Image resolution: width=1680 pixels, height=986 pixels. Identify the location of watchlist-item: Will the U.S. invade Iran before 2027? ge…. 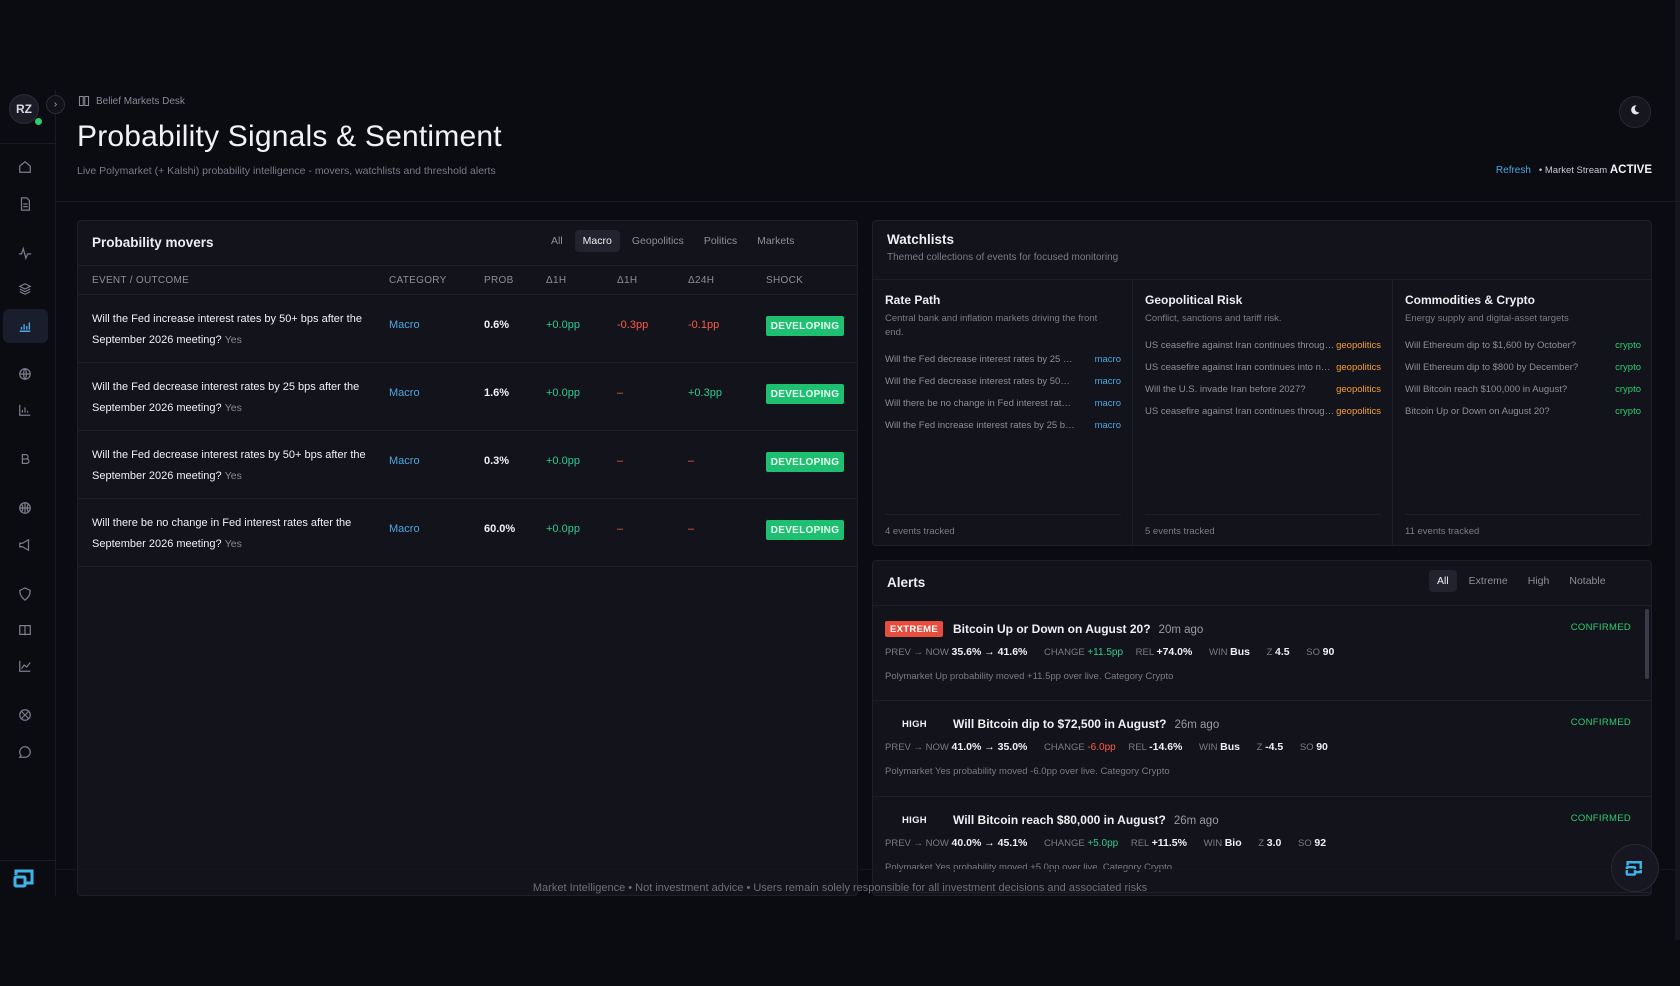
(1263, 389).